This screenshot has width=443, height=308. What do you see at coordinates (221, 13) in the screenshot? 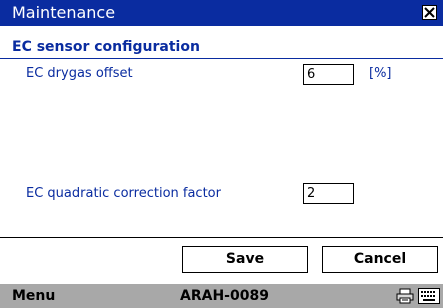
I see `title-bar: Maintenance` at bounding box center [221, 13].